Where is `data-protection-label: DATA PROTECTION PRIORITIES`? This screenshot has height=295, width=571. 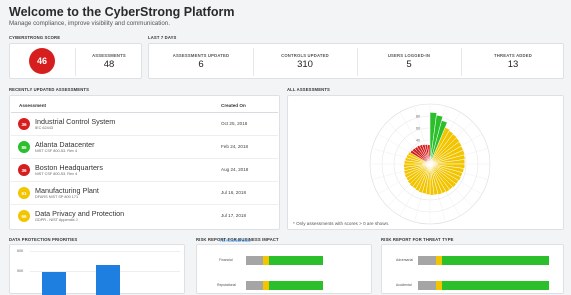
data-protection-label: DATA PROTECTION PRIORITIES is located at coordinates (43, 239).